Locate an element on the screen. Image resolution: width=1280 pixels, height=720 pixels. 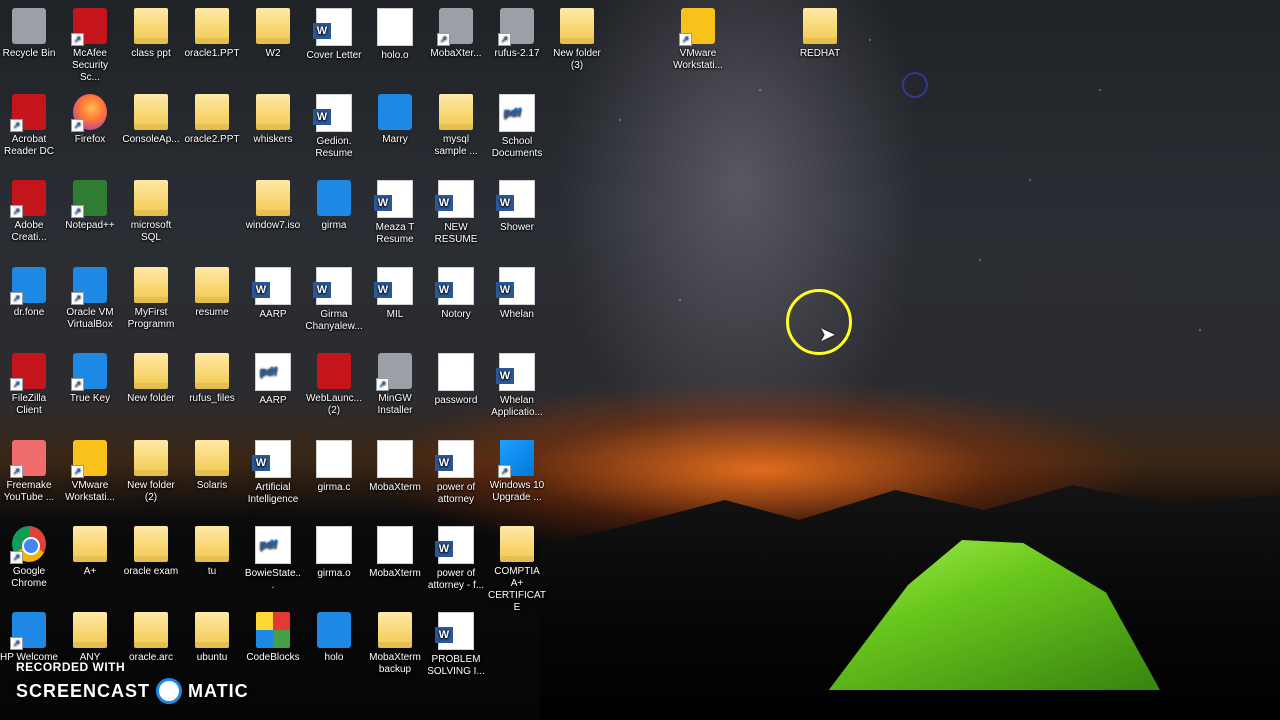
mouse-pointer-icon: ➤ is located at coordinates (827, 335).